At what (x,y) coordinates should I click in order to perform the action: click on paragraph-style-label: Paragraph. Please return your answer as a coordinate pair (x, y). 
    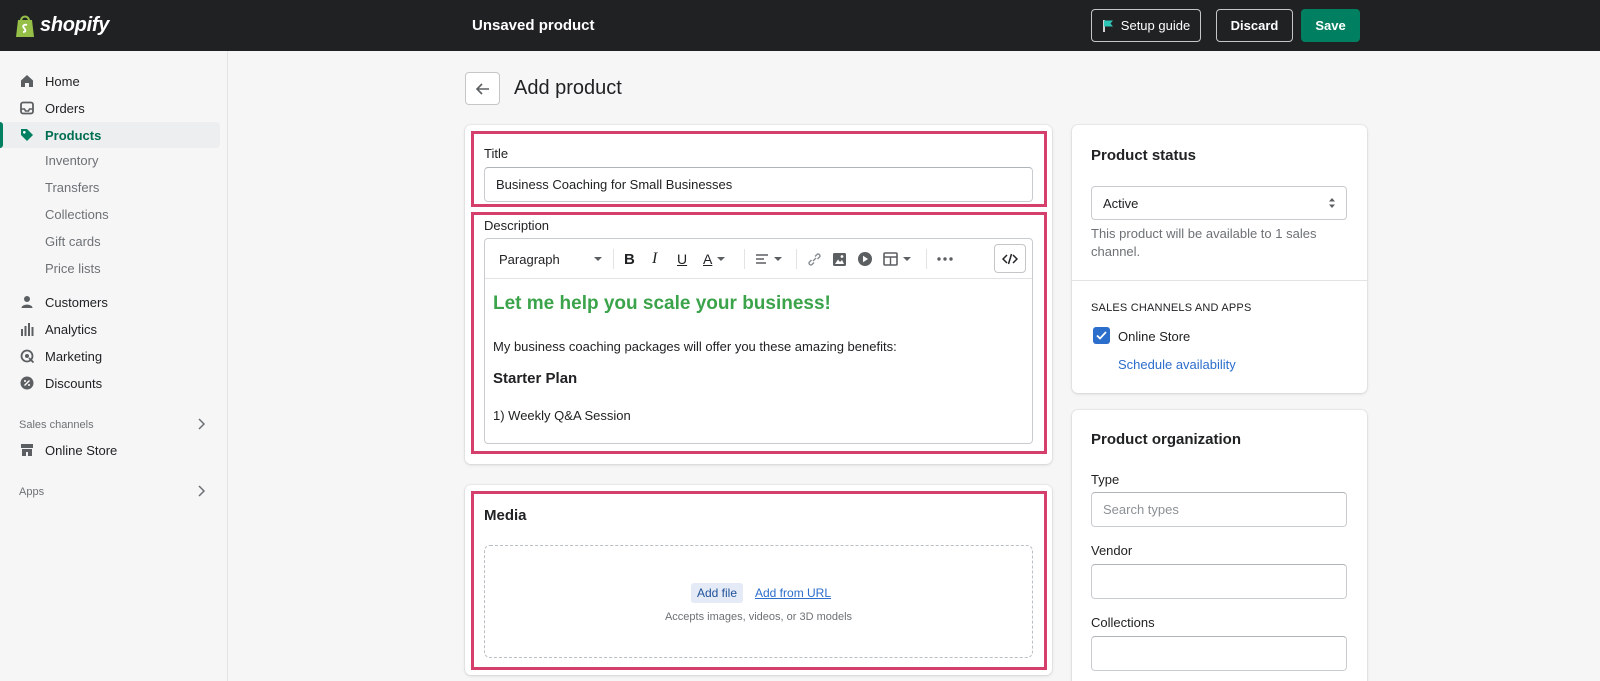
    Looking at the image, I should click on (529, 259).